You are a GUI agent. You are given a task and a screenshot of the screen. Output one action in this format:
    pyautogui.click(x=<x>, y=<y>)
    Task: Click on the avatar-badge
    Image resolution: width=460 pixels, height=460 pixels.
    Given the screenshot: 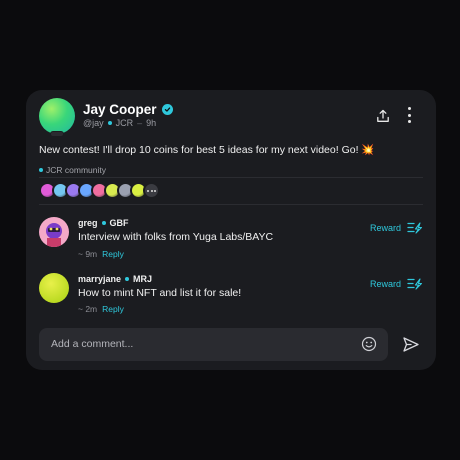 What is the action you would take?
    pyautogui.click(x=57, y=134)
    